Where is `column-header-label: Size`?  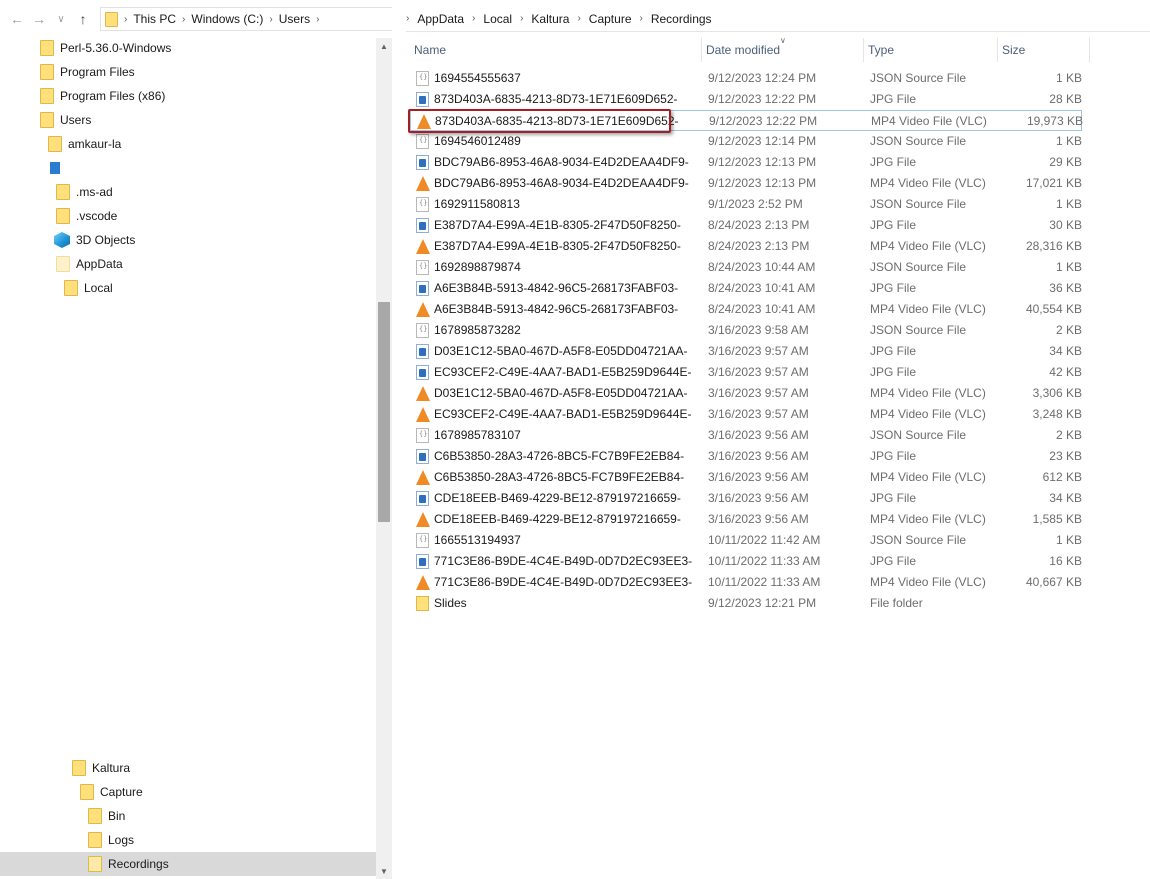 column-header-label: Size is located at coordinates (1014, 50).